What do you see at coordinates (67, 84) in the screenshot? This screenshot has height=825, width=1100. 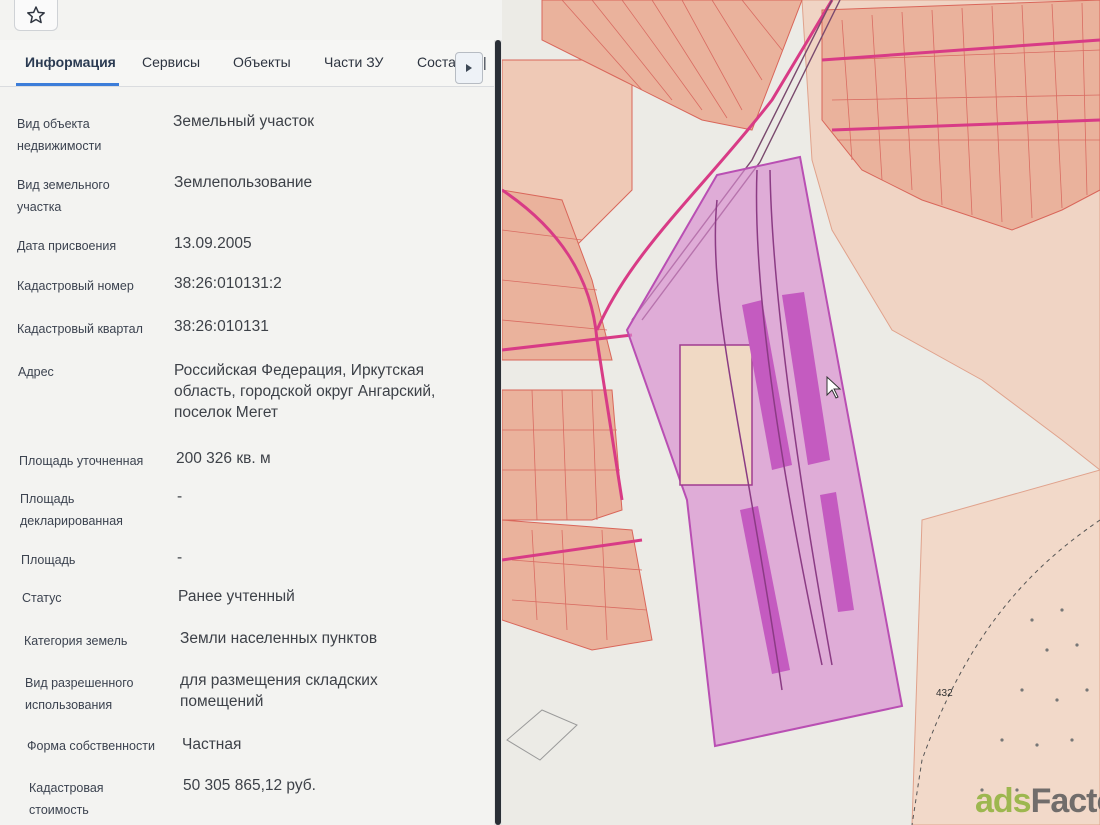 I see `active-tab-indicator` at bounding box center [67, 84].